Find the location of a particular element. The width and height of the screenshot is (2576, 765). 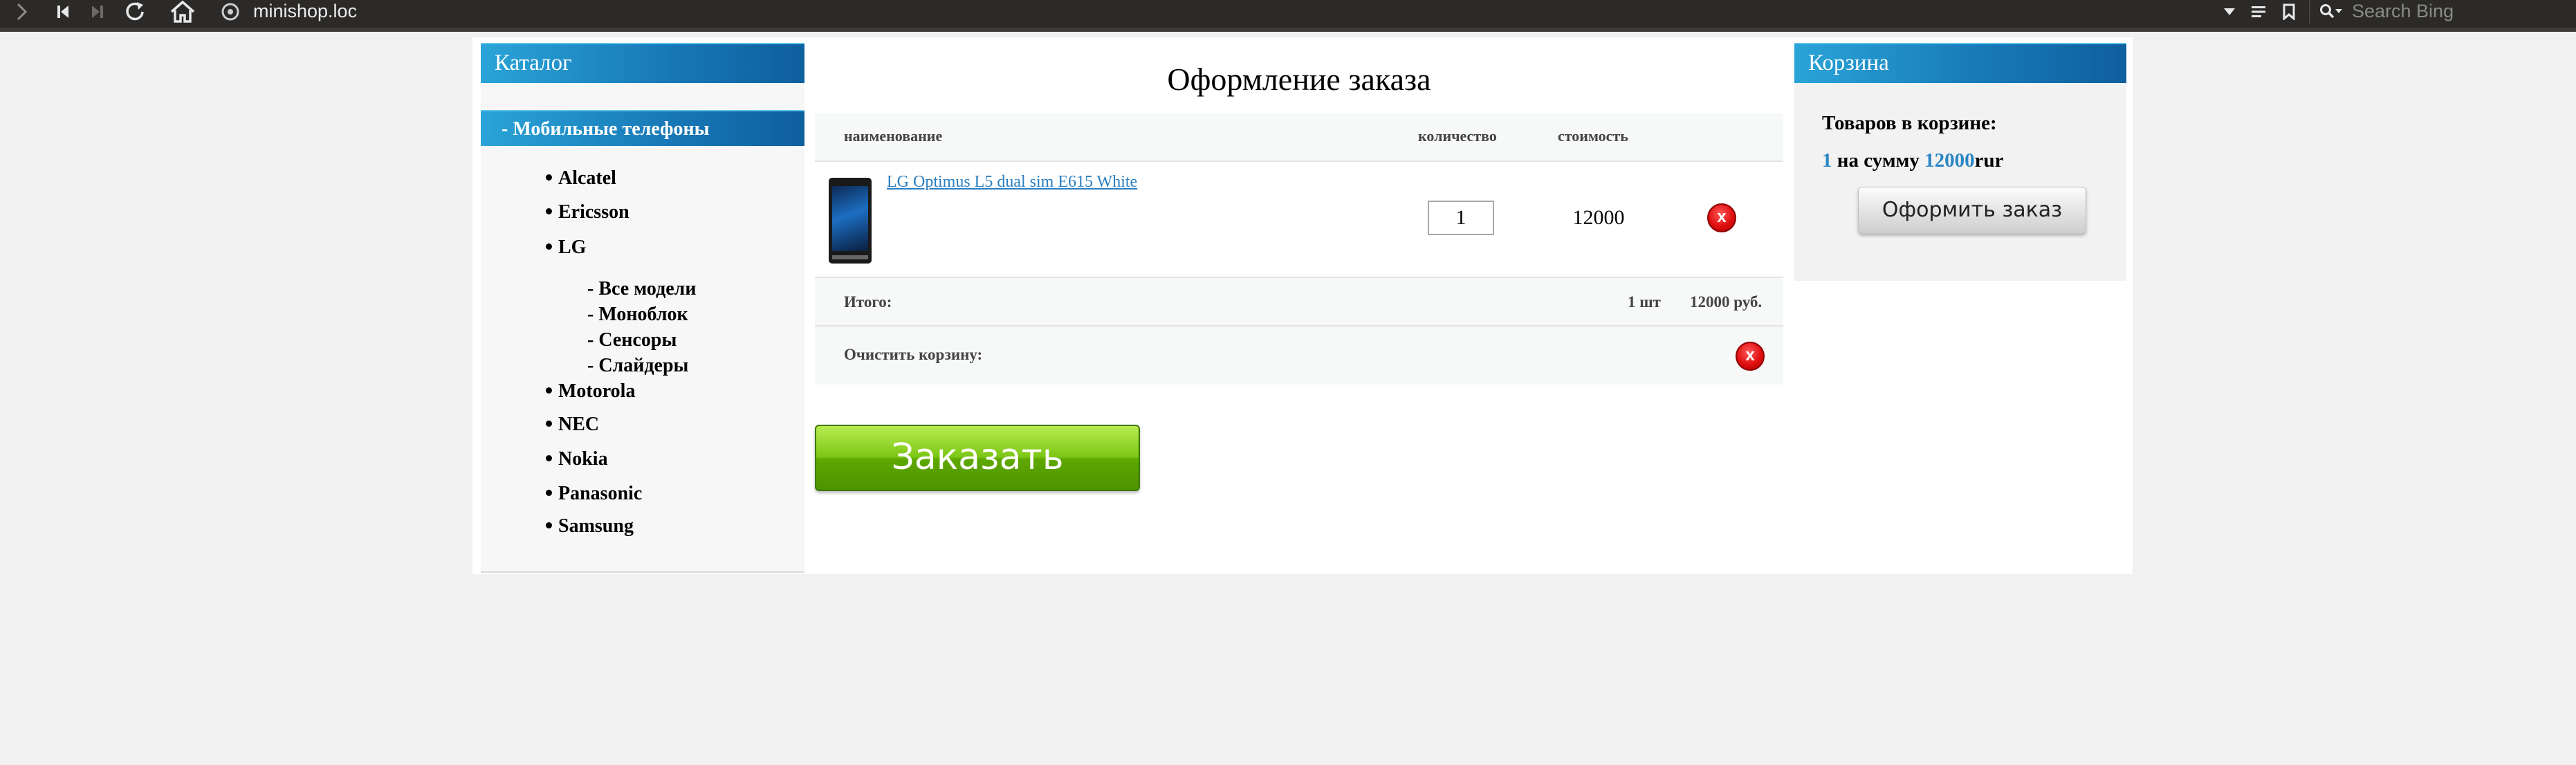

column-cost: стоимость is located at coordinates (1593, 136).